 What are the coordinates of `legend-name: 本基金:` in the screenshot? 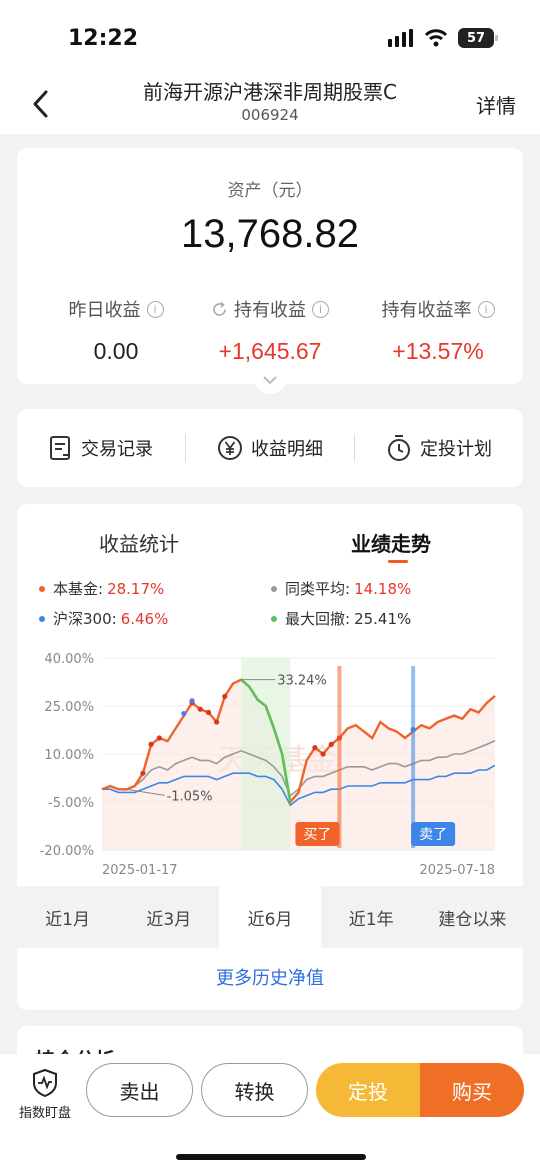 It's located at (78, 589).